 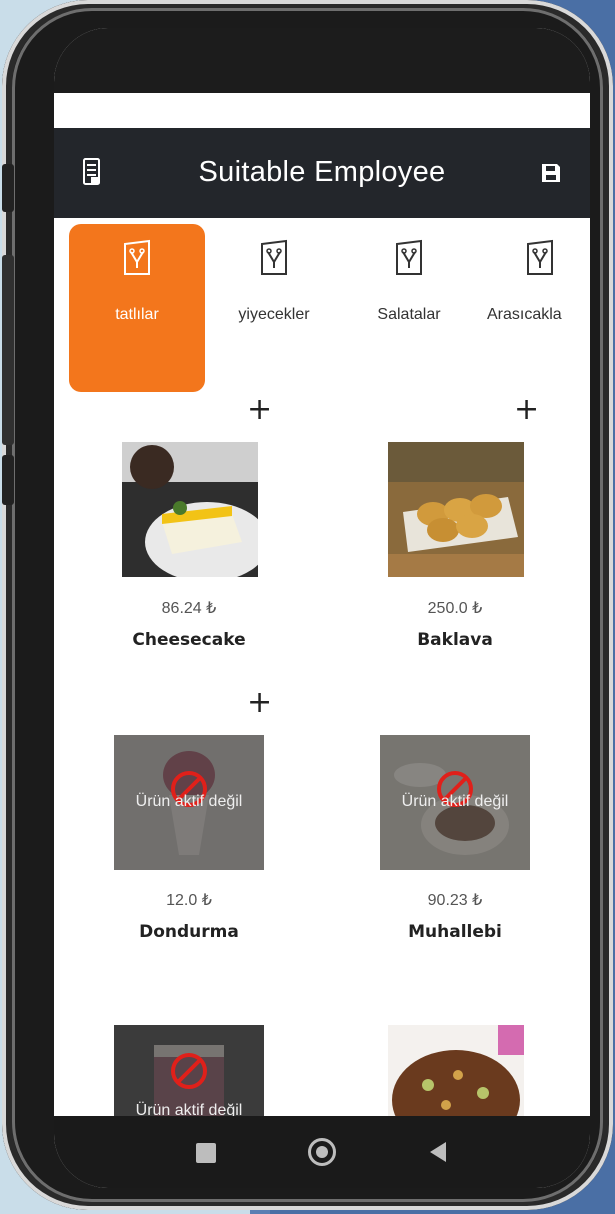 What do you see at coordinates (455, 640) in the screenshot?
I see `product-name: Baklava` at bounding box center [455, 640].